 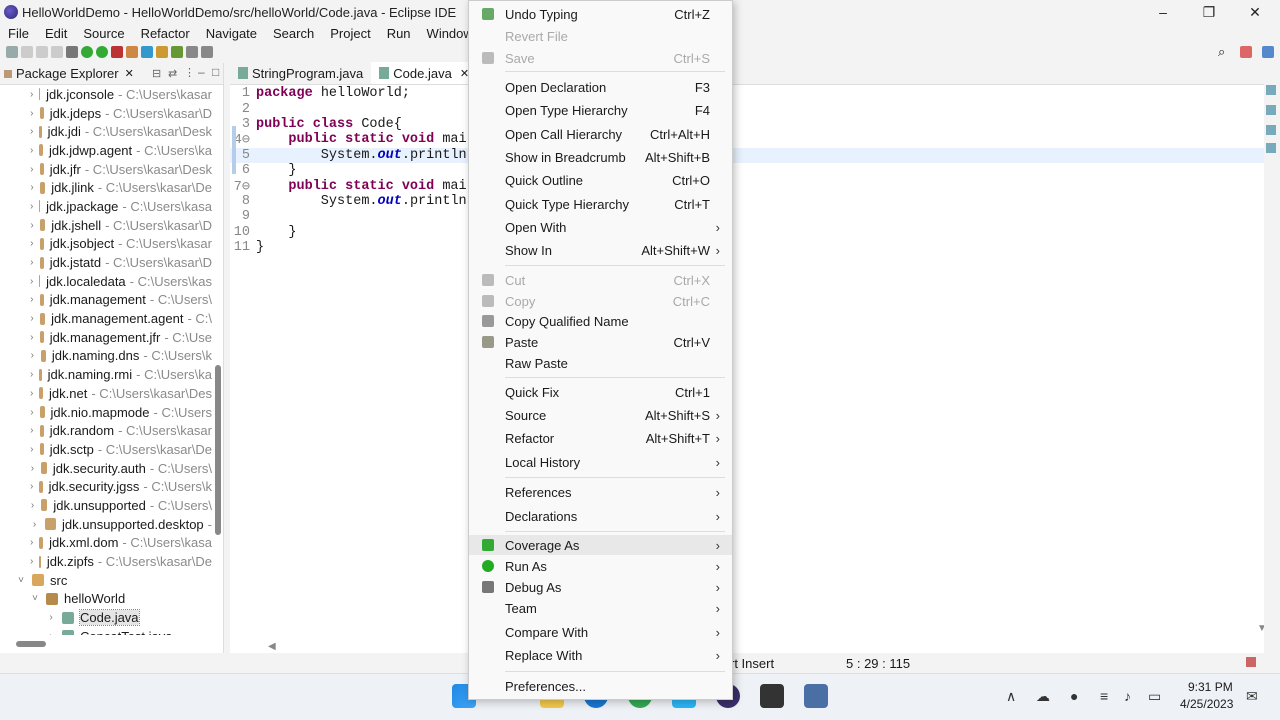 I want to click on tree-item-file: › ConcatTest.java, so click(x=106, y=631).